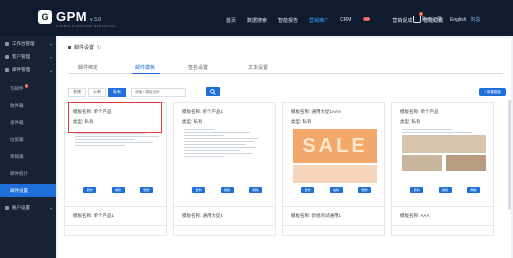 This screenshot has height=258, width=513. I want to click on tab-signature: 签名设置, so click(198, 67).